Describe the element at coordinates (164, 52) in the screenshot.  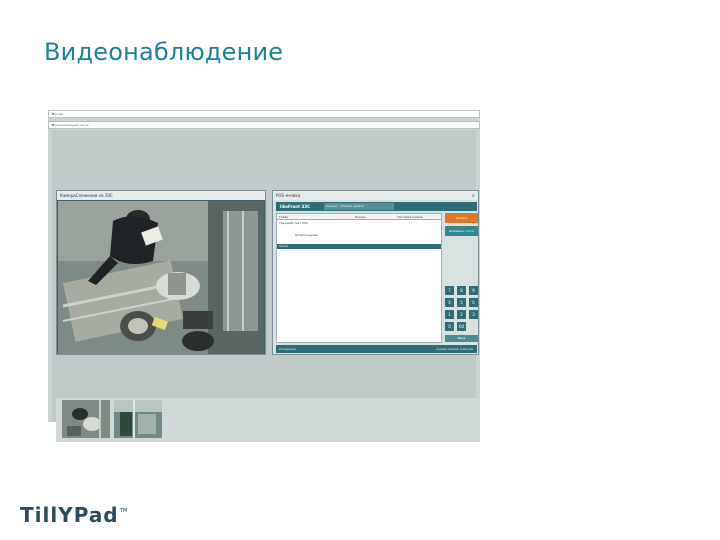
I see `slide-title: Видеонаблюдение` at that location.